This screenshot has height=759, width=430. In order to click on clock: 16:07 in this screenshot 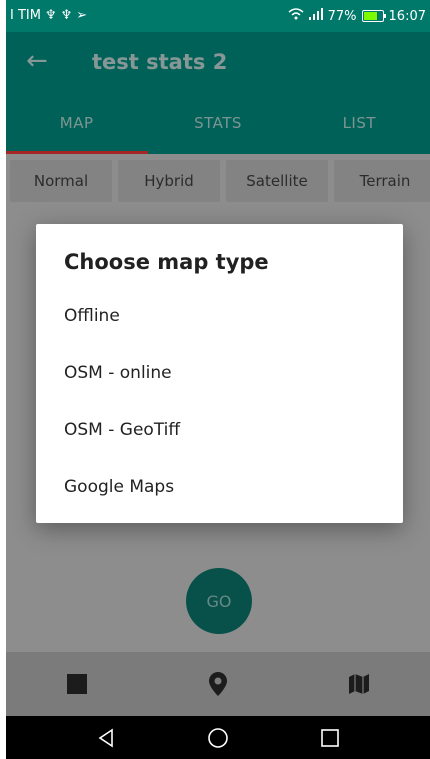, I will do `click(407, 16)`.